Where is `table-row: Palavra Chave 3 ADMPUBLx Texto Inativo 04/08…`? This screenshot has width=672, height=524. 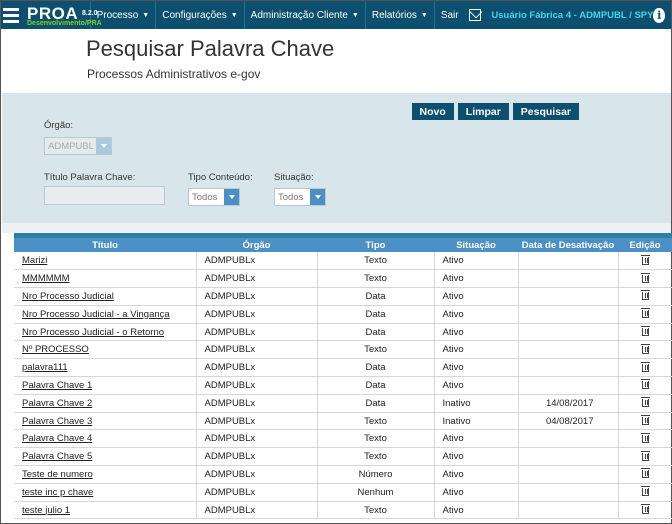
table-row: Palavra Chave 3 ADMPUBLx Texto Inativo 04/08… is located at coordinates (343, 421).